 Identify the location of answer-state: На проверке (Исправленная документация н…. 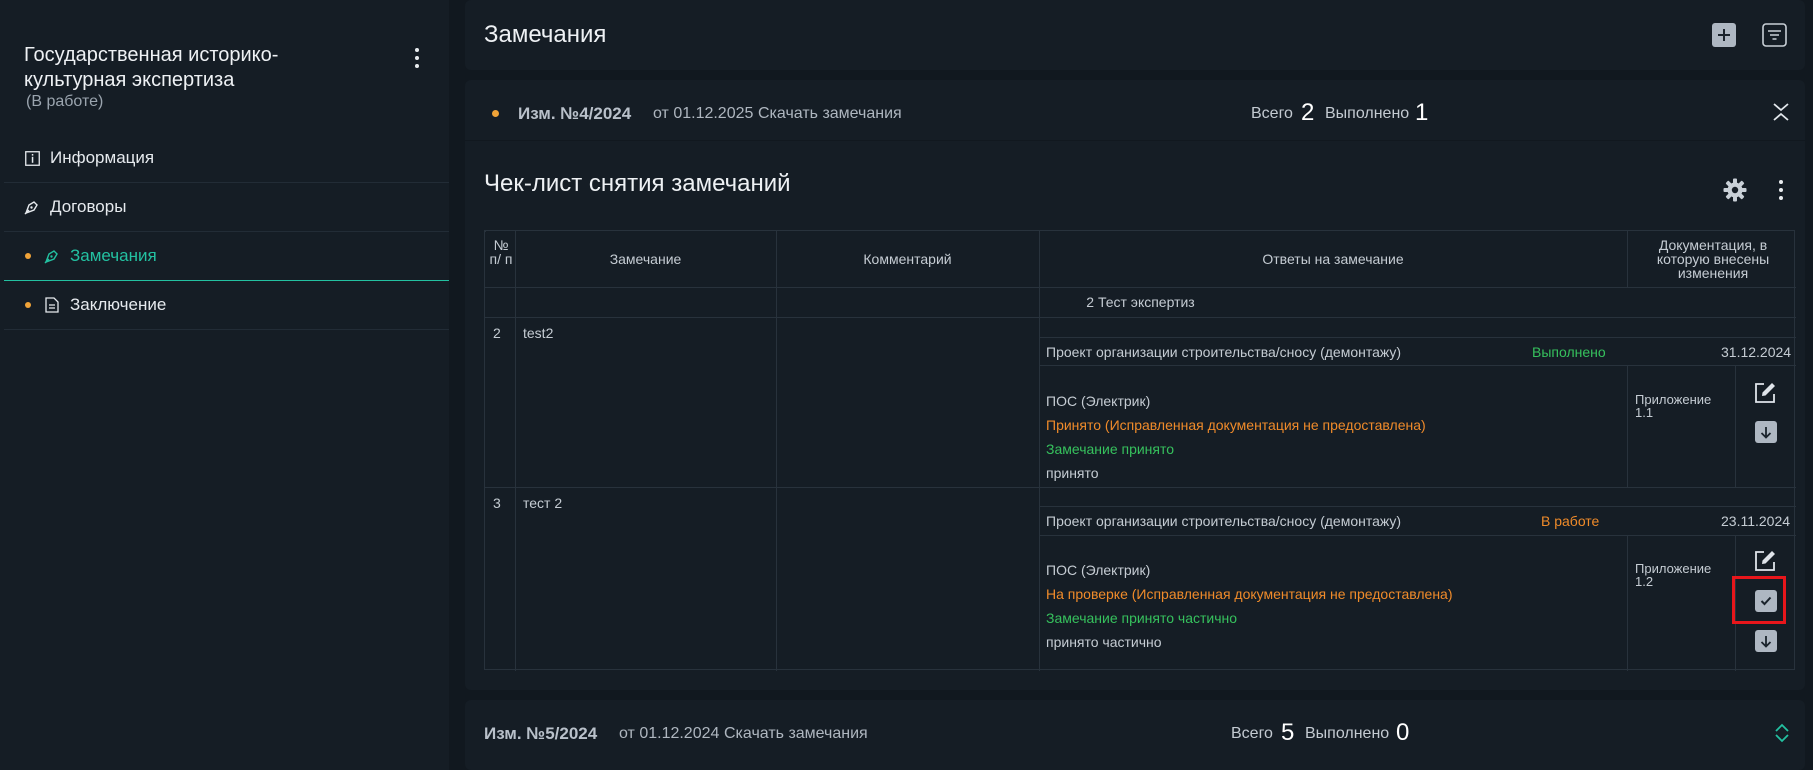
(1249, 594).